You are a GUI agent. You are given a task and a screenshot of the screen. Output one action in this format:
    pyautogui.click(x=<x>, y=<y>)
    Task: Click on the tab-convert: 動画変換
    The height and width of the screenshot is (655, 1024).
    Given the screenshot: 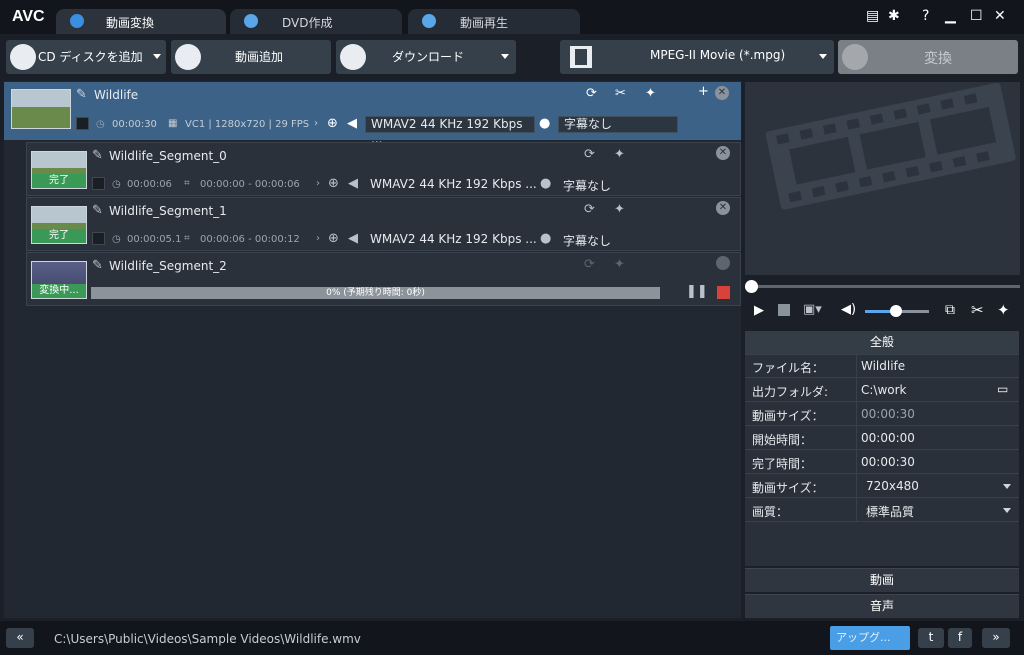 What is the action you would take?
    pyautogui.click(x=141, y=21)
    